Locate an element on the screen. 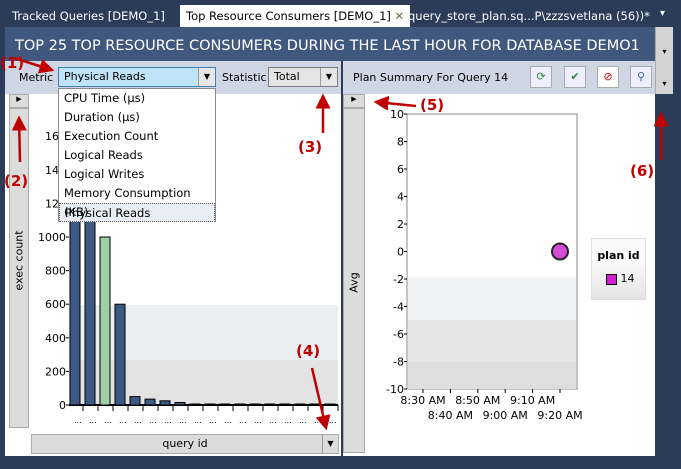 The height and width of the screenshot is (469, 681). metric-option: Memory Consumption (KB) is located at coordinates (137, 201).